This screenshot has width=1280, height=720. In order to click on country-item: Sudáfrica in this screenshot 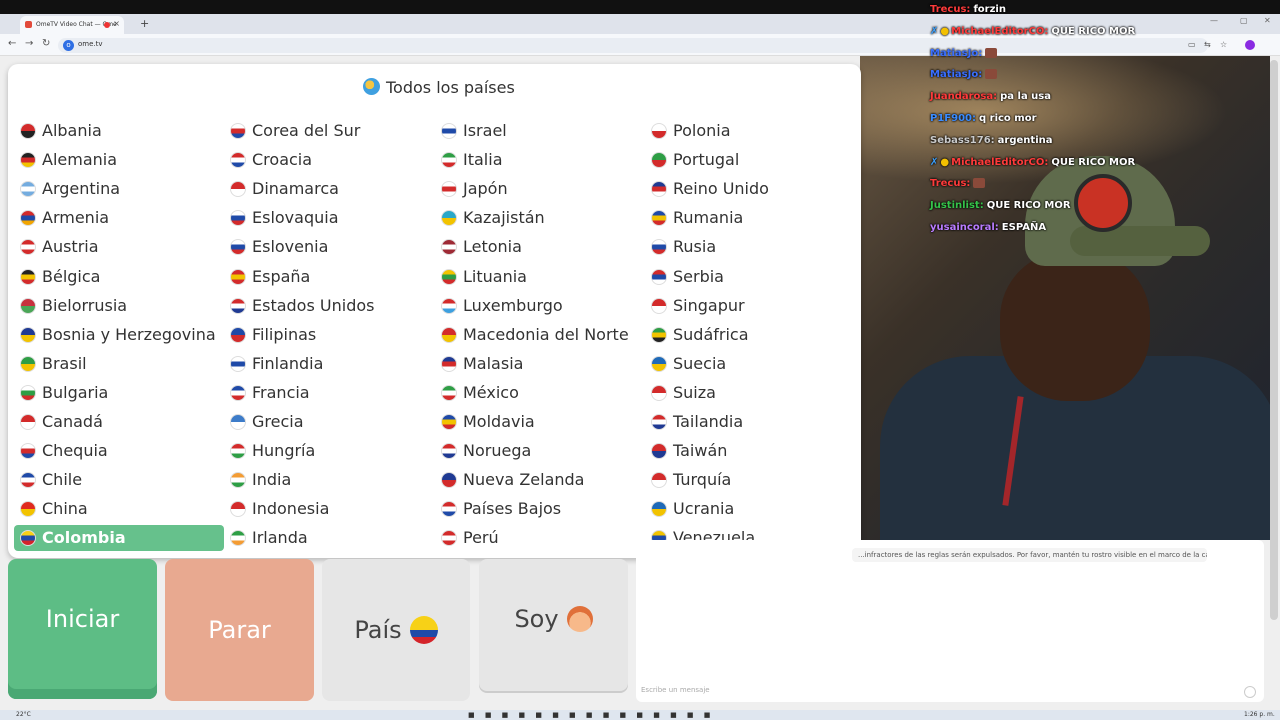, I will do `click(745, 335)`.